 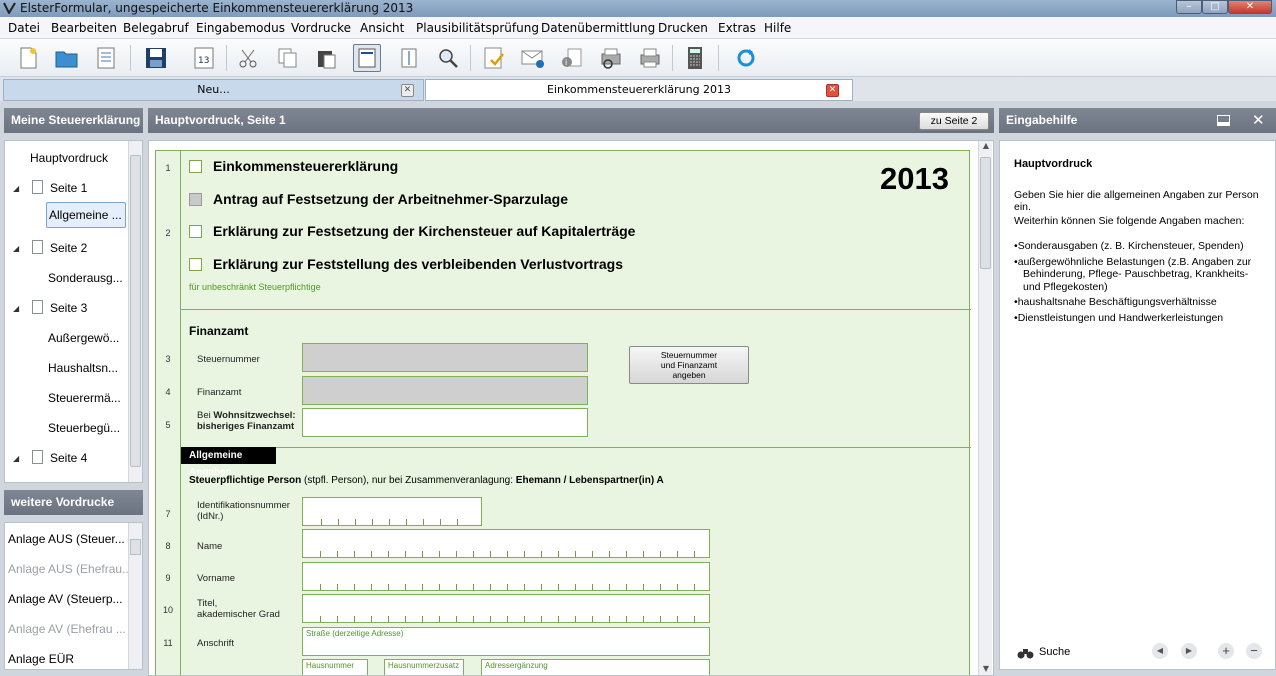 I want to click on idnr-field, so click(x=392, y=511).